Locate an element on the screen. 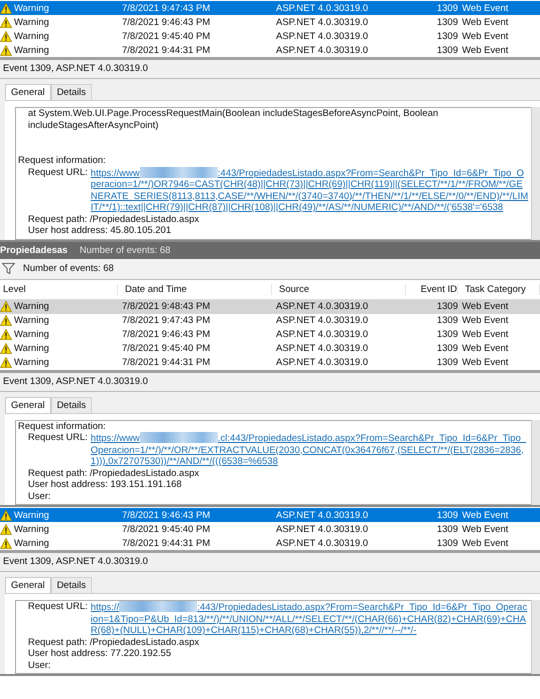 The height and width of the screenshot is (699, 540). filter-icon is located at coordinates (8, 268).